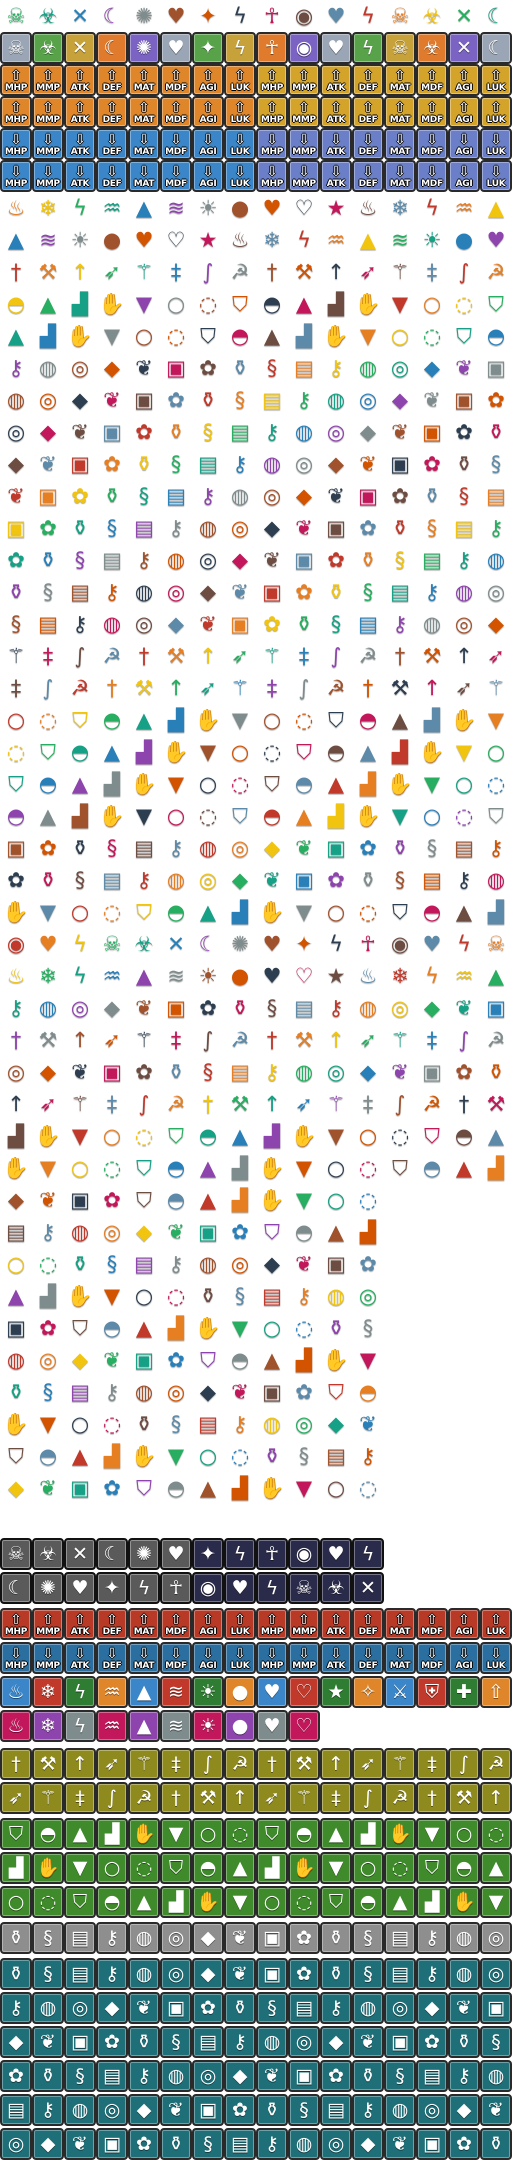  I want to click on axe-icon: ⚒, so click(48, 1040).